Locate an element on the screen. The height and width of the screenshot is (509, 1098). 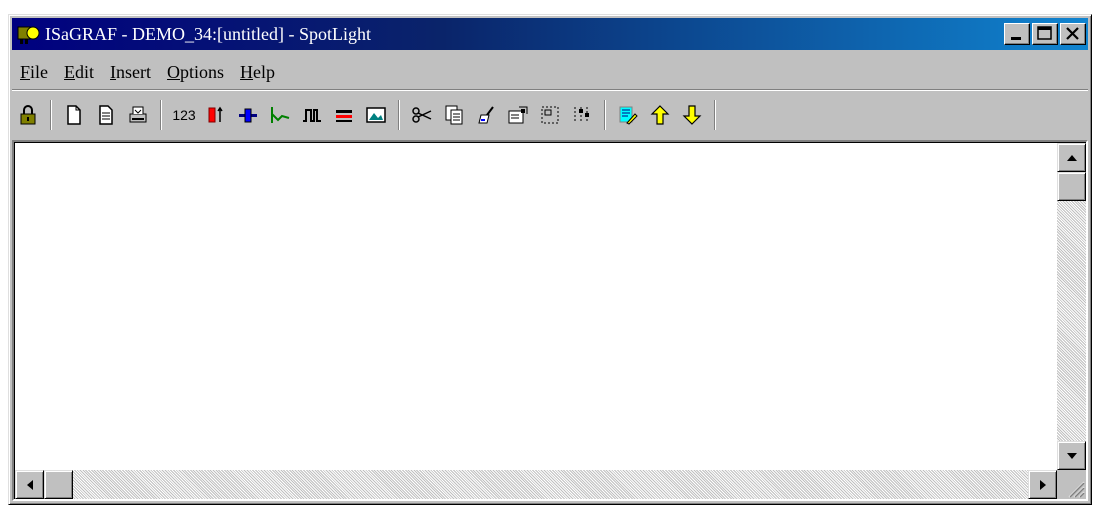
toolbar: 123 is located at coordinates (550, 115).